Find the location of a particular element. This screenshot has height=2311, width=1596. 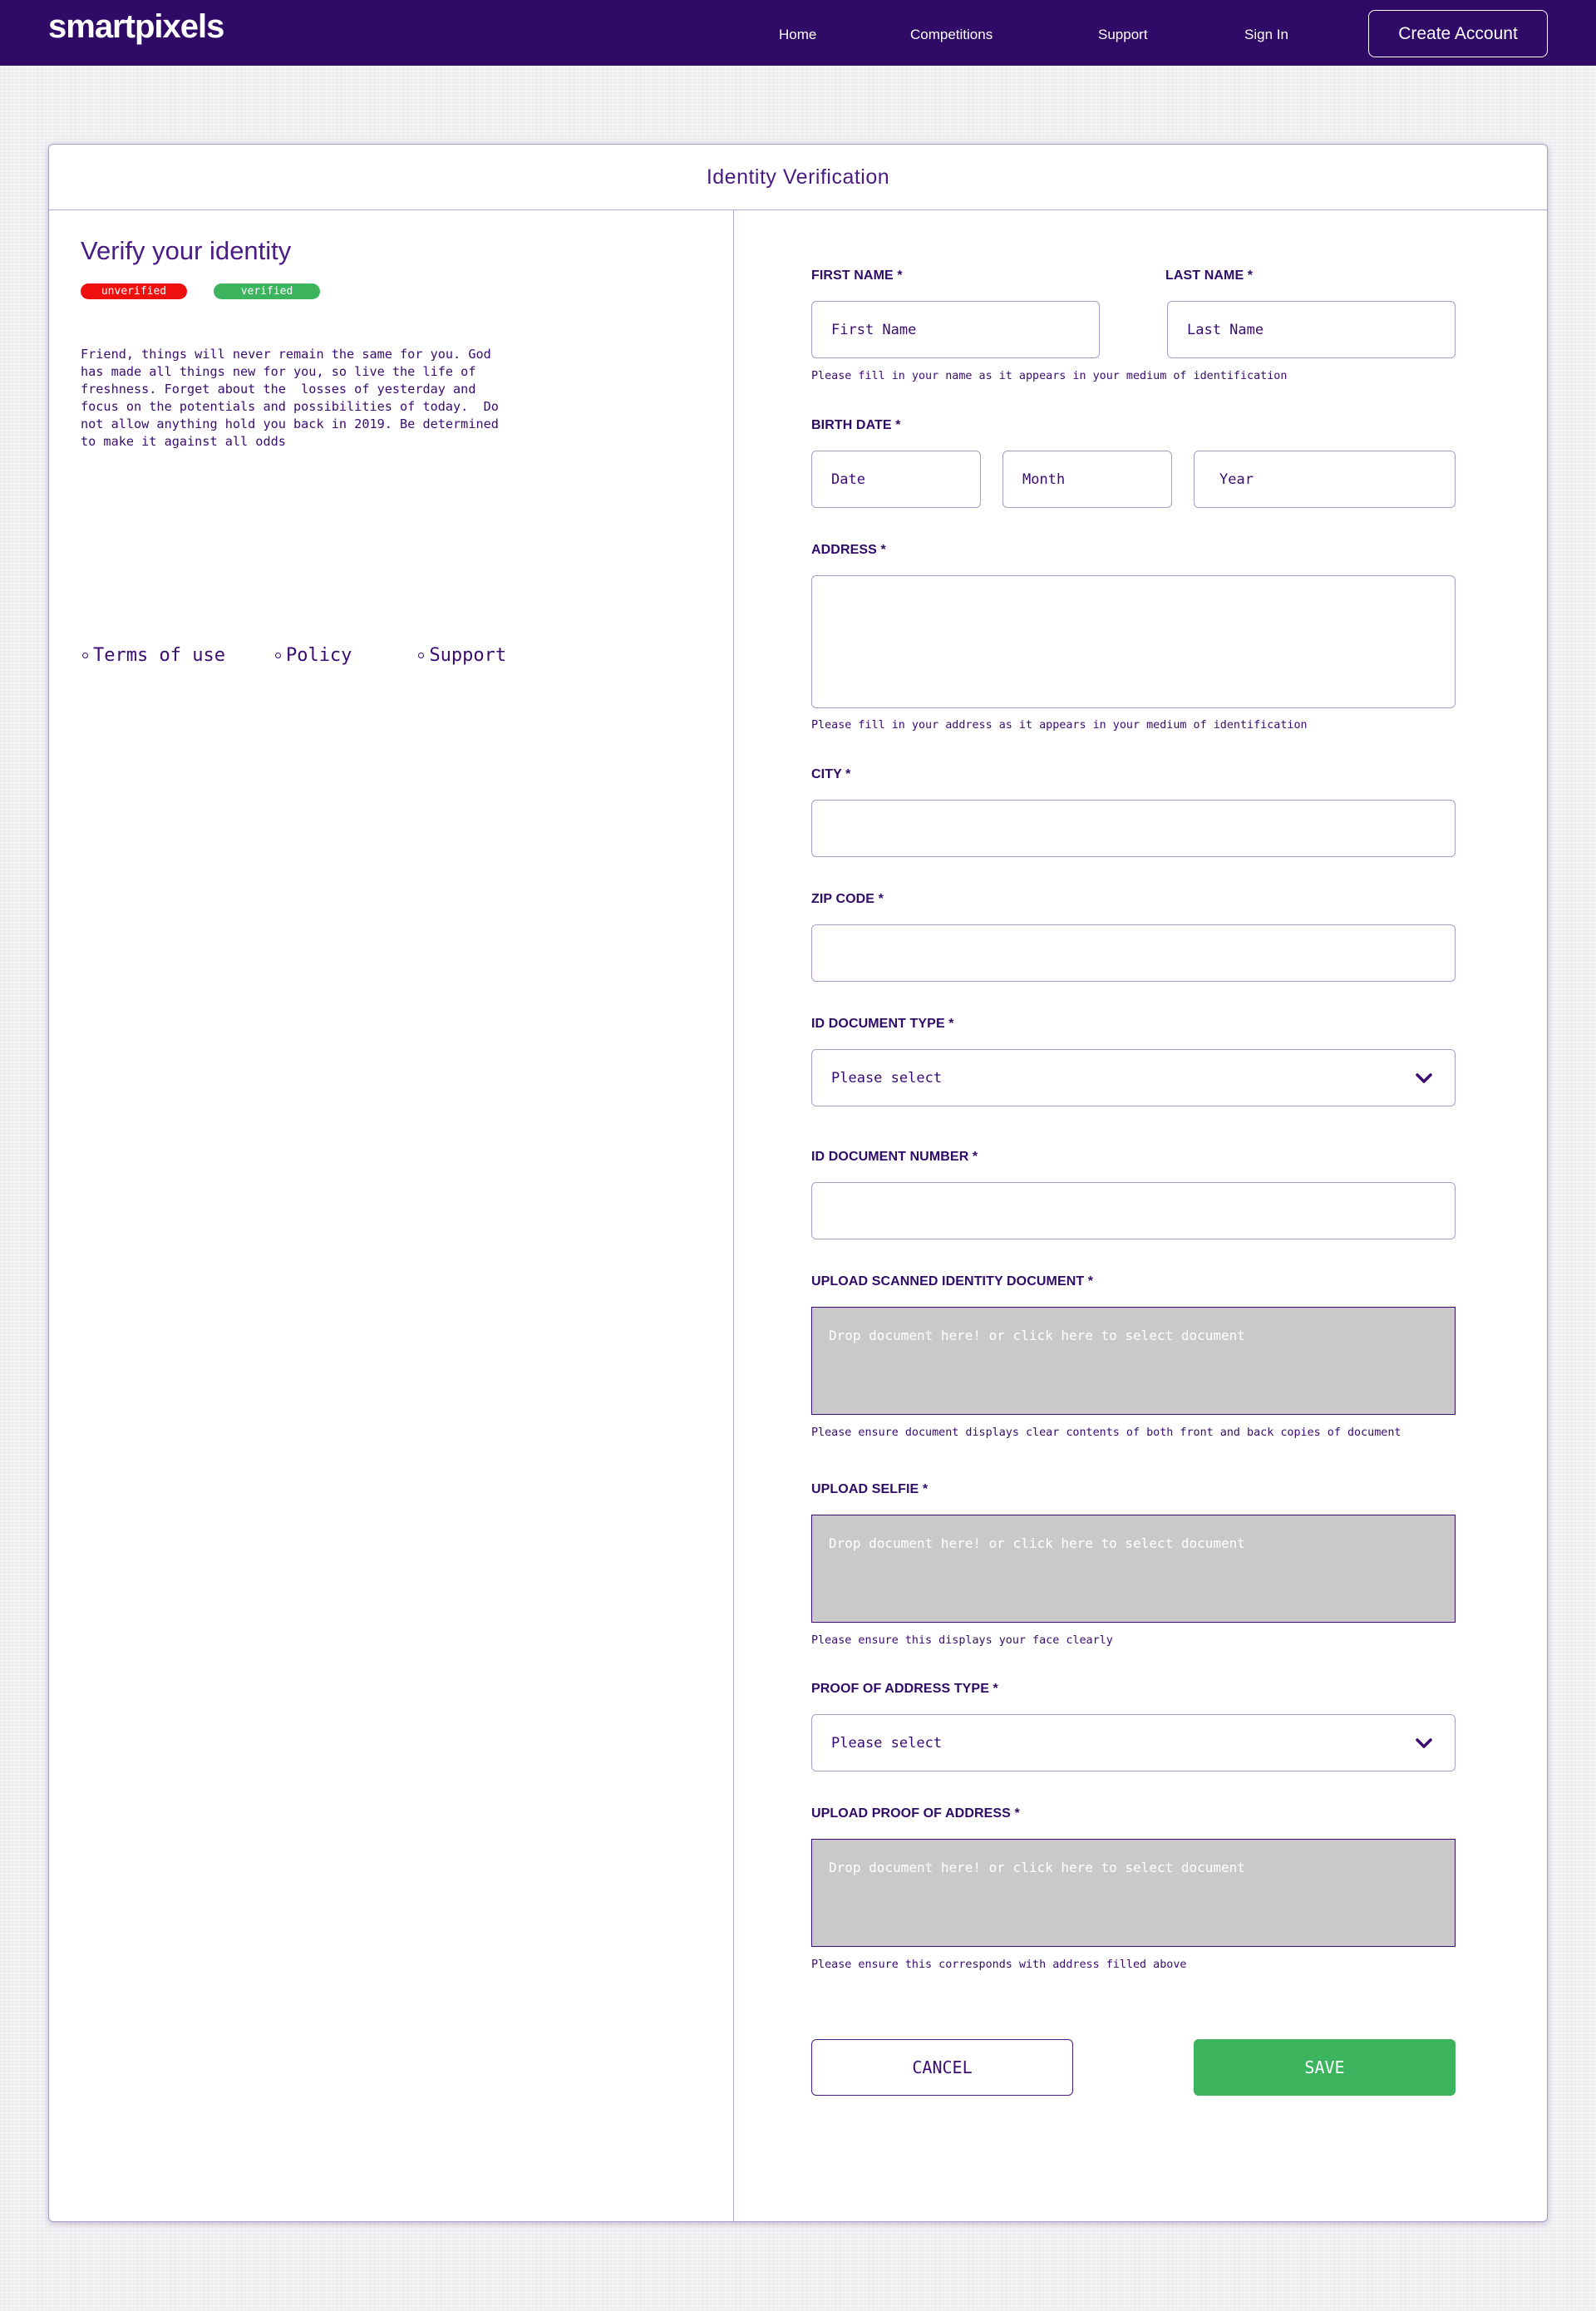

id-document-type-label: ID DOCUMENT TYPE * is located at coordinates (883, 1024).